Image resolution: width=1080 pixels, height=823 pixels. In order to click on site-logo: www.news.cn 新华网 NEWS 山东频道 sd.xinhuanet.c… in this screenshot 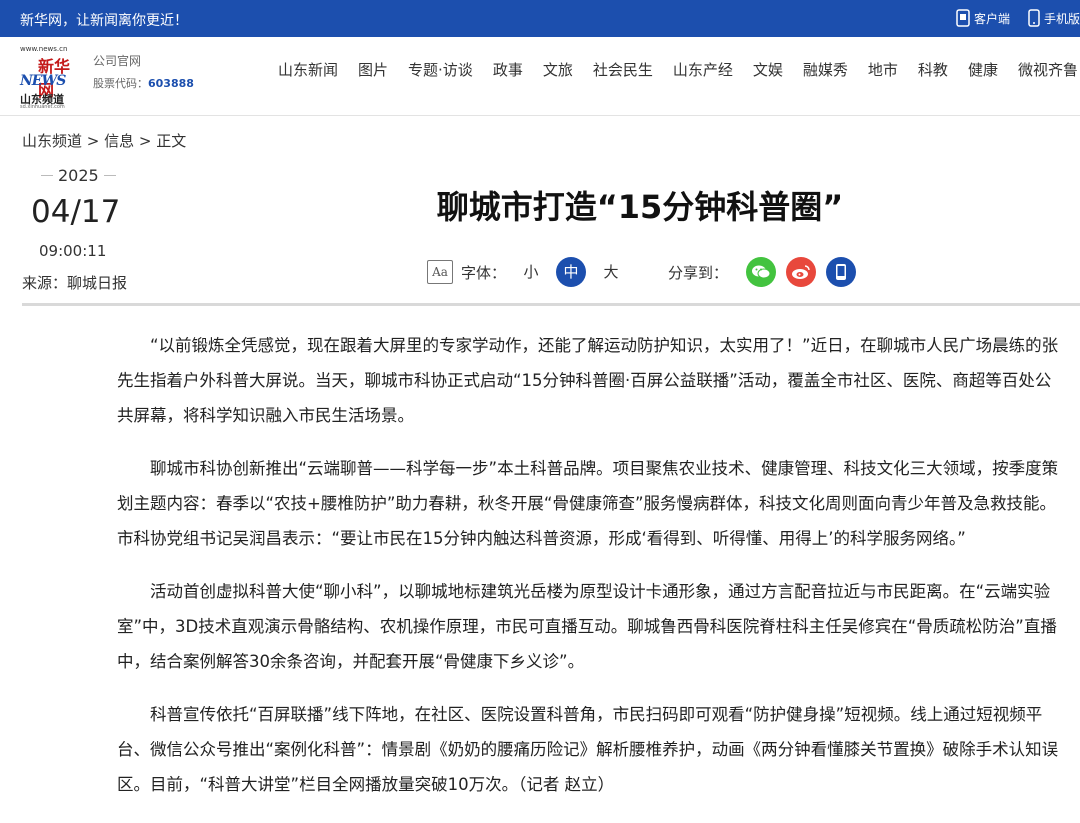, I will do `click(51, 77)`.